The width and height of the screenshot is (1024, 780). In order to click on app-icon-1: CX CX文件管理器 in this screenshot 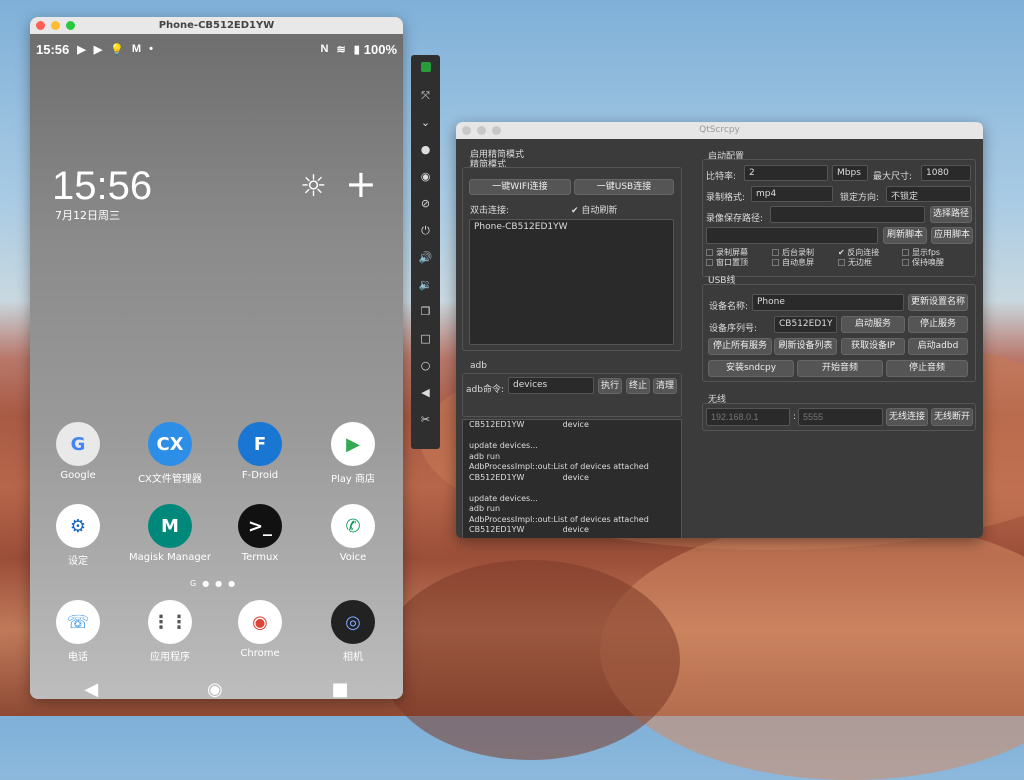, I will do `click(170, 453)`.